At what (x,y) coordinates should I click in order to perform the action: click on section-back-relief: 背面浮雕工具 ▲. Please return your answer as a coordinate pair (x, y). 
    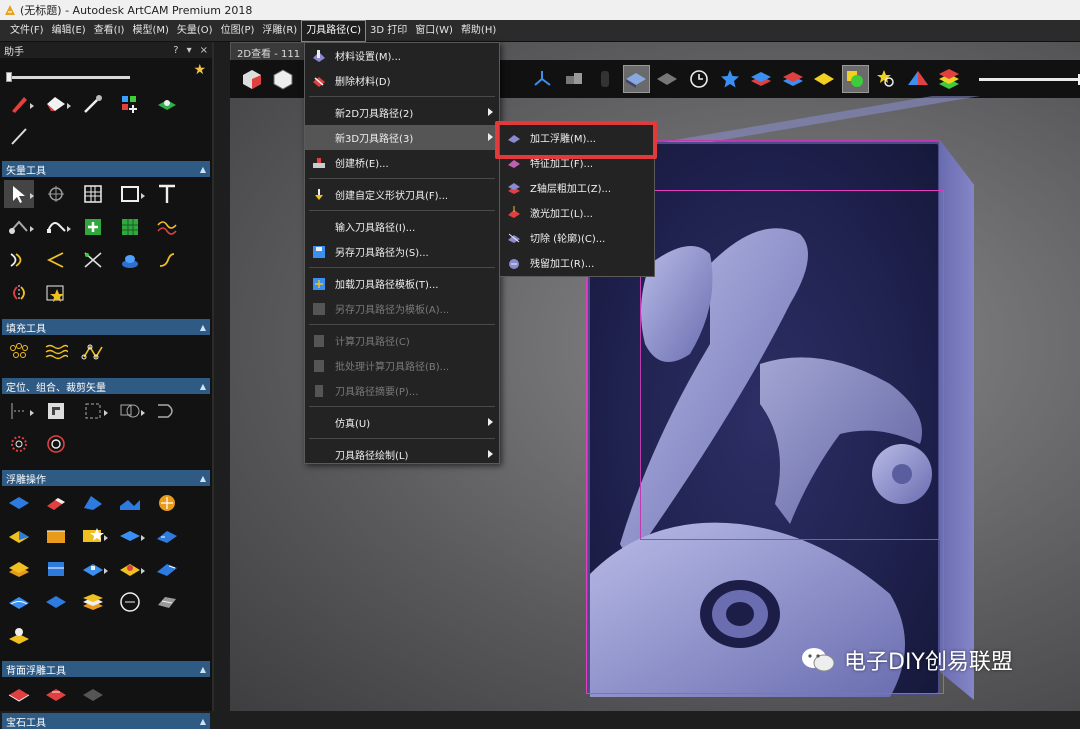
    Looking at the image, I should click on (106, 669).